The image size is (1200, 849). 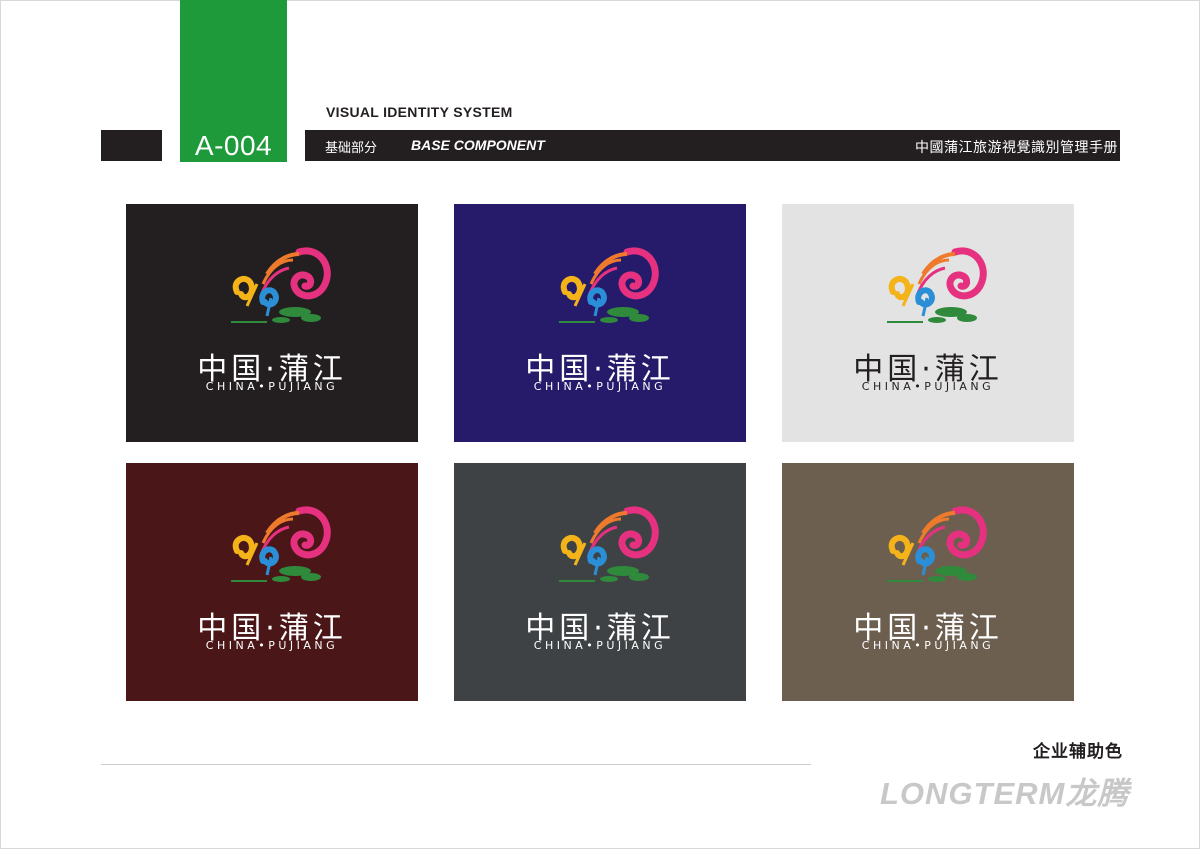 I want to click on color-swatch-1: 中国·蒲江 CHINA•PUJIANG, so click(x=272, y=323).